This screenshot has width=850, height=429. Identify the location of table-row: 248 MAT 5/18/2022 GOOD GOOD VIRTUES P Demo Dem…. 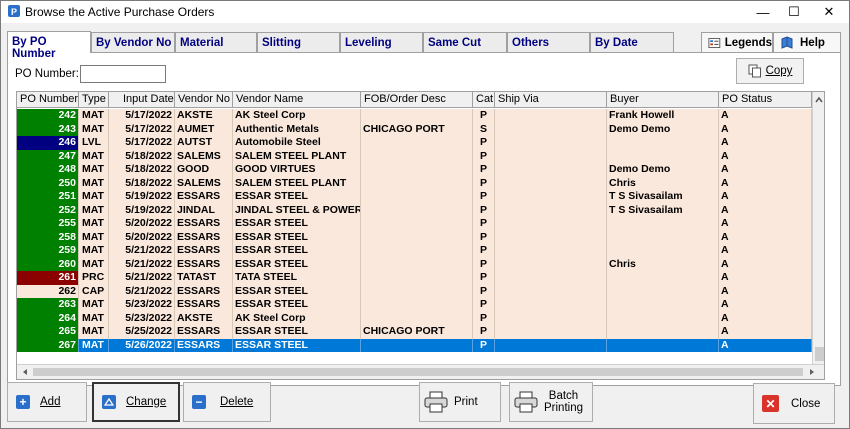
(414, 170).